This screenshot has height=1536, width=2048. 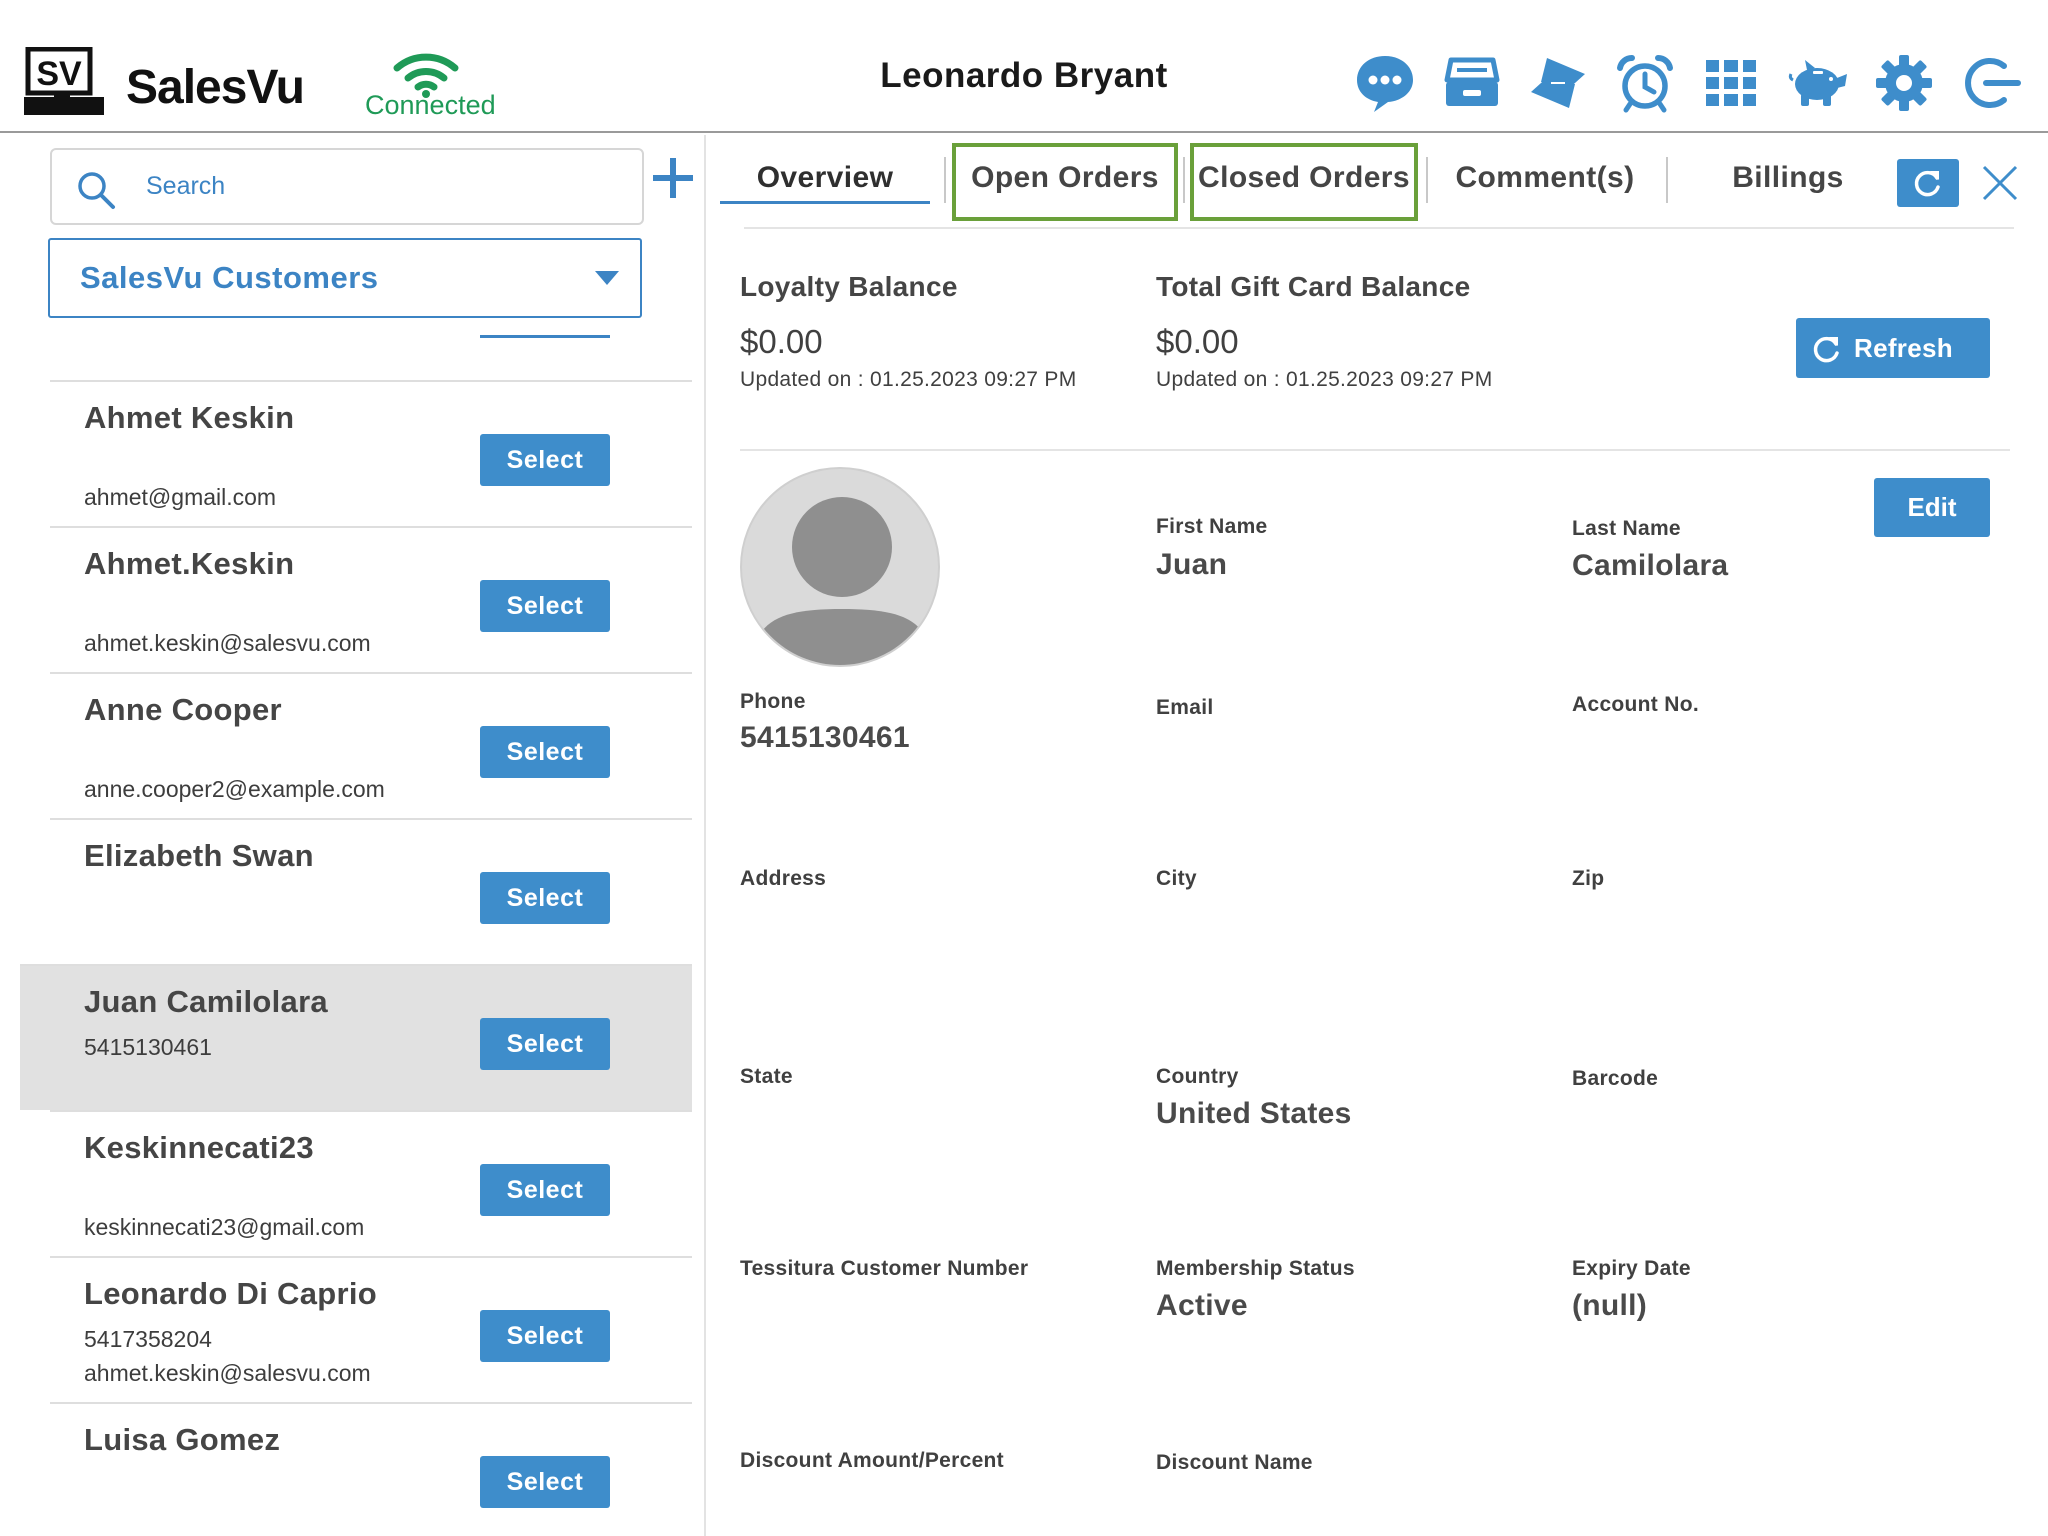 What do you see at coordinates (1234, 1462) in the screenshot?
I see `discount-name-label: Discount Name` at bounding box center [1234, 1462].